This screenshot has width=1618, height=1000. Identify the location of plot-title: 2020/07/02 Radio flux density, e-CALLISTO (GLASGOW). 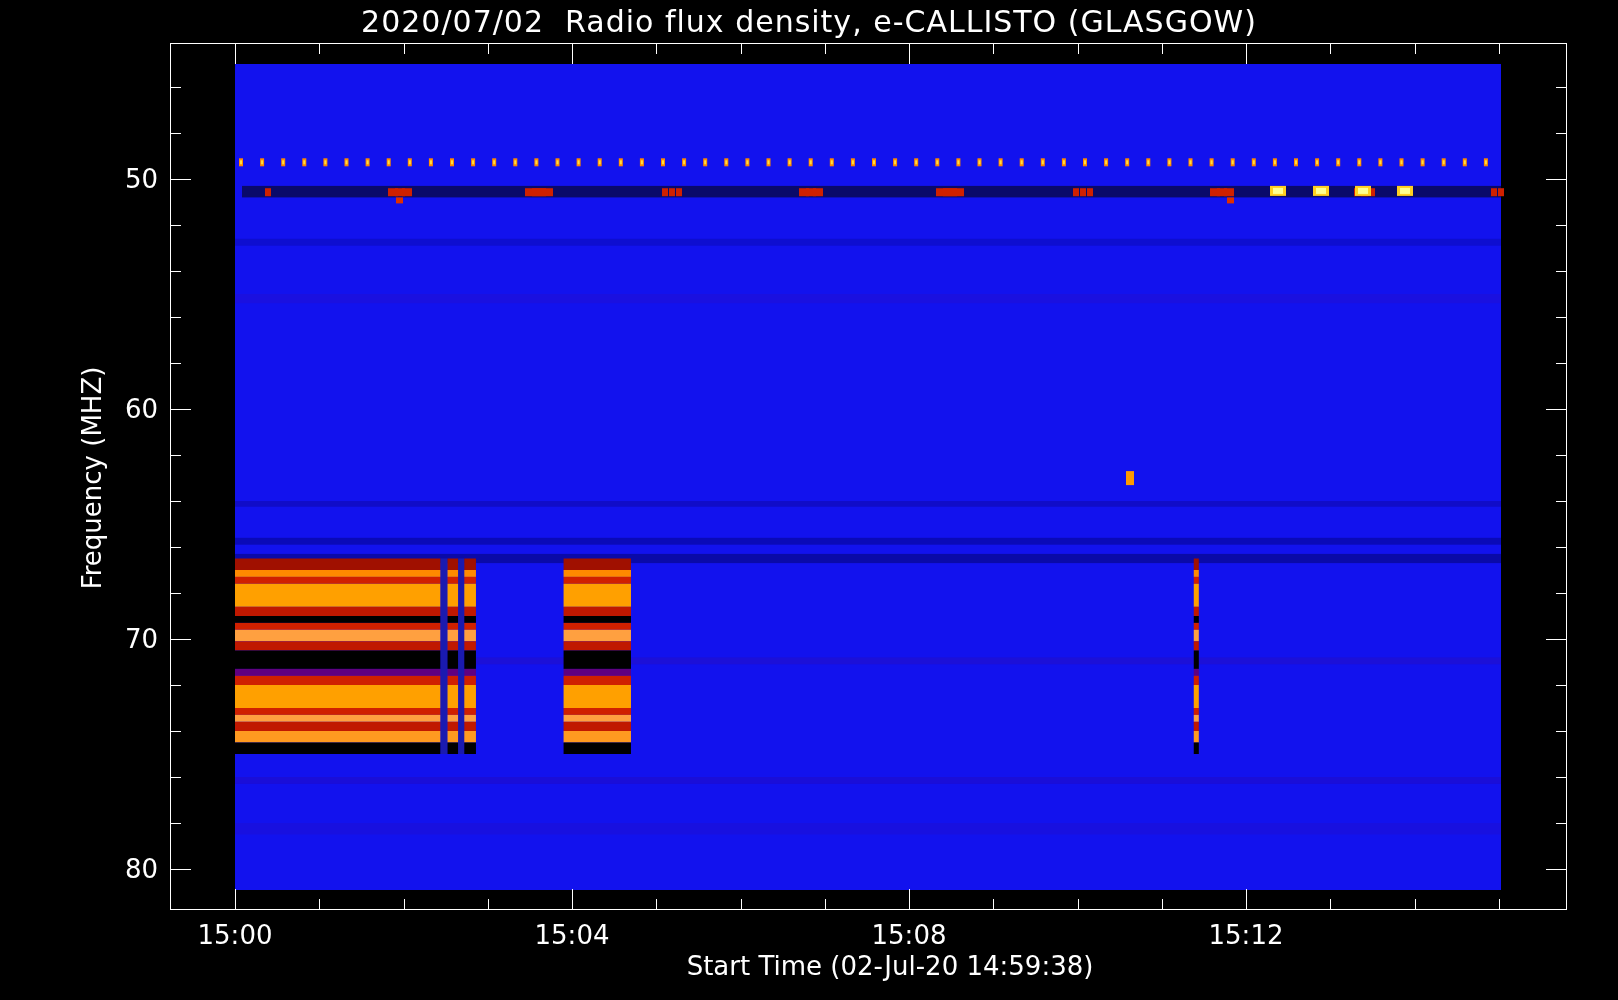
(809, 21).